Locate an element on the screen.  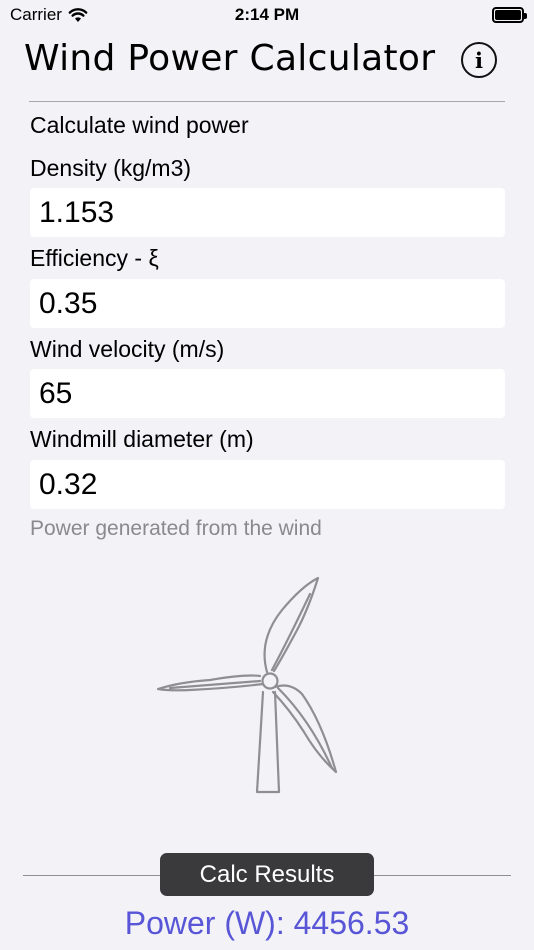
bottom-divider-left is located at coordinates (91, 875).